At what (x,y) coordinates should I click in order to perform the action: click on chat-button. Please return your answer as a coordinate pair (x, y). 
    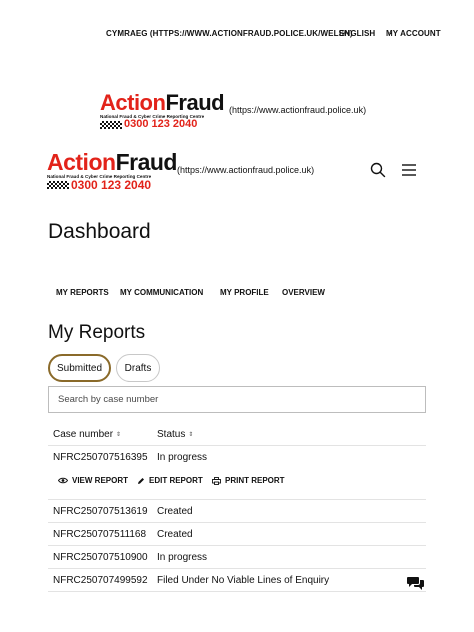
    Looking at the image, I should click on (416, 583).